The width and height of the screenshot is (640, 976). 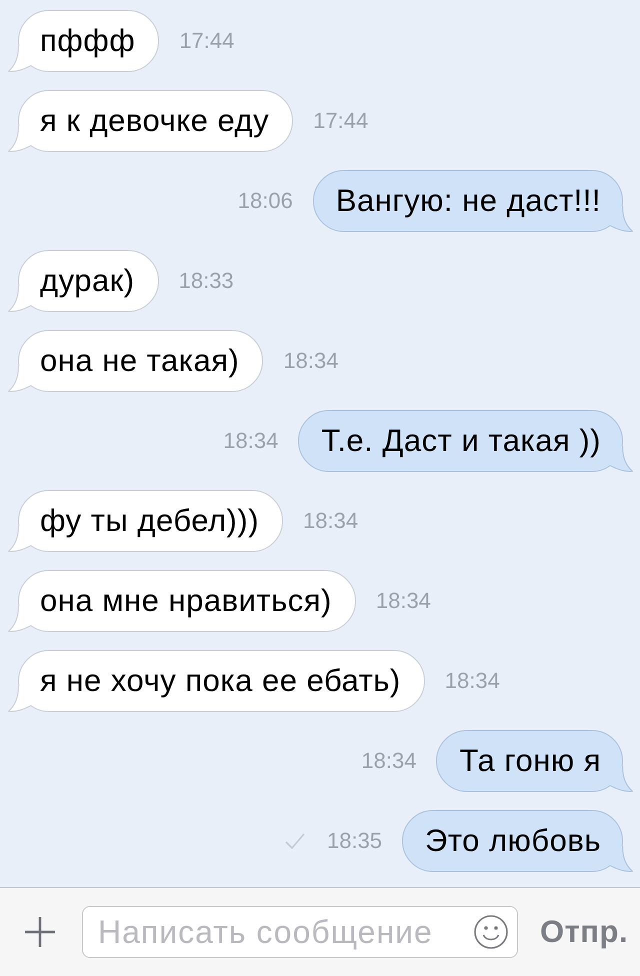 What do you see at coordinates (151, 121) in the screenshot?
I see `message-bubble: я к девочке еду` at bounding box center [151, 121].